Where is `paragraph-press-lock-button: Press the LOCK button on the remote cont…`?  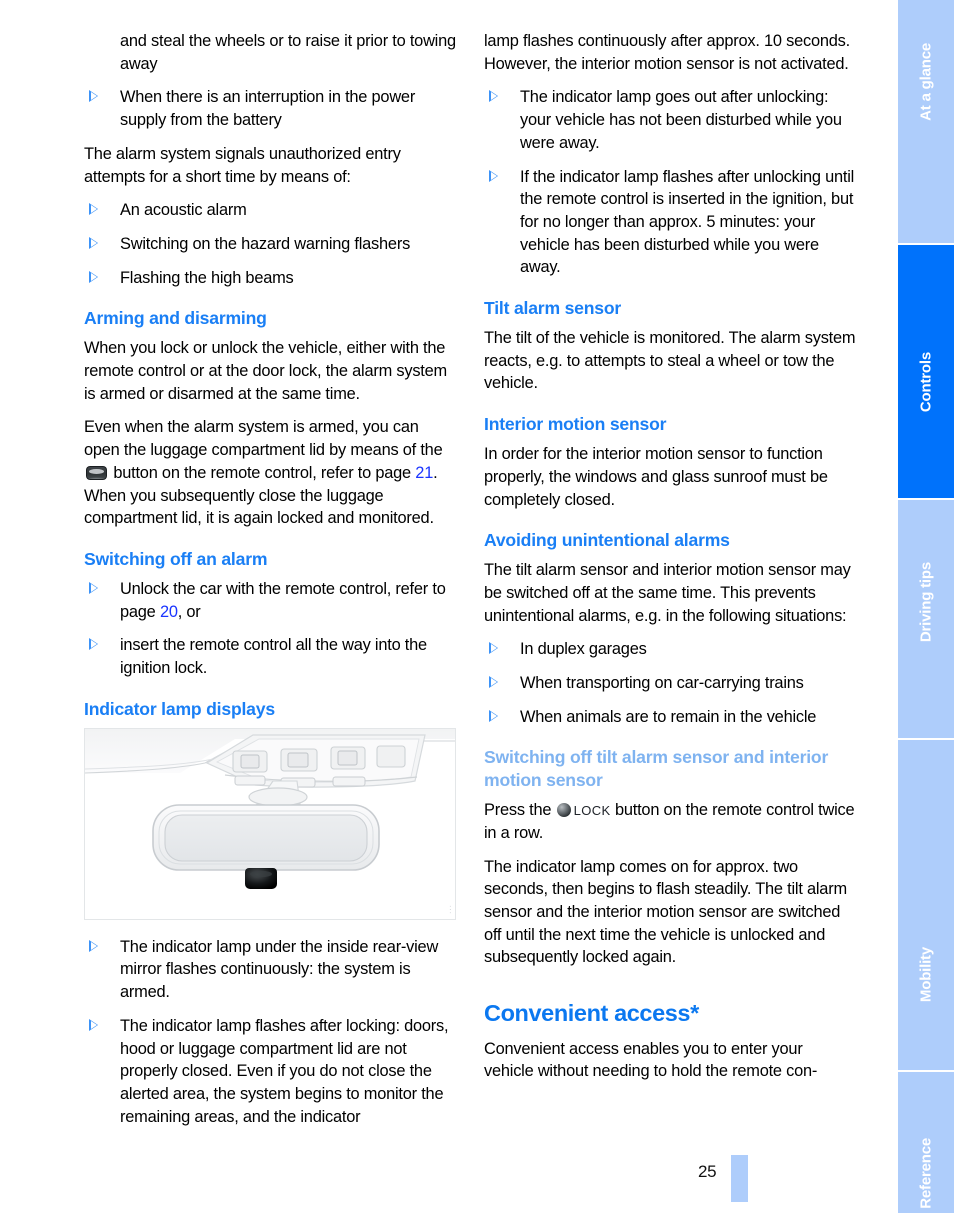
paragraph-press-lock-button: Press the LOCK button on the remote cont… is located at coordinates (670, 821).